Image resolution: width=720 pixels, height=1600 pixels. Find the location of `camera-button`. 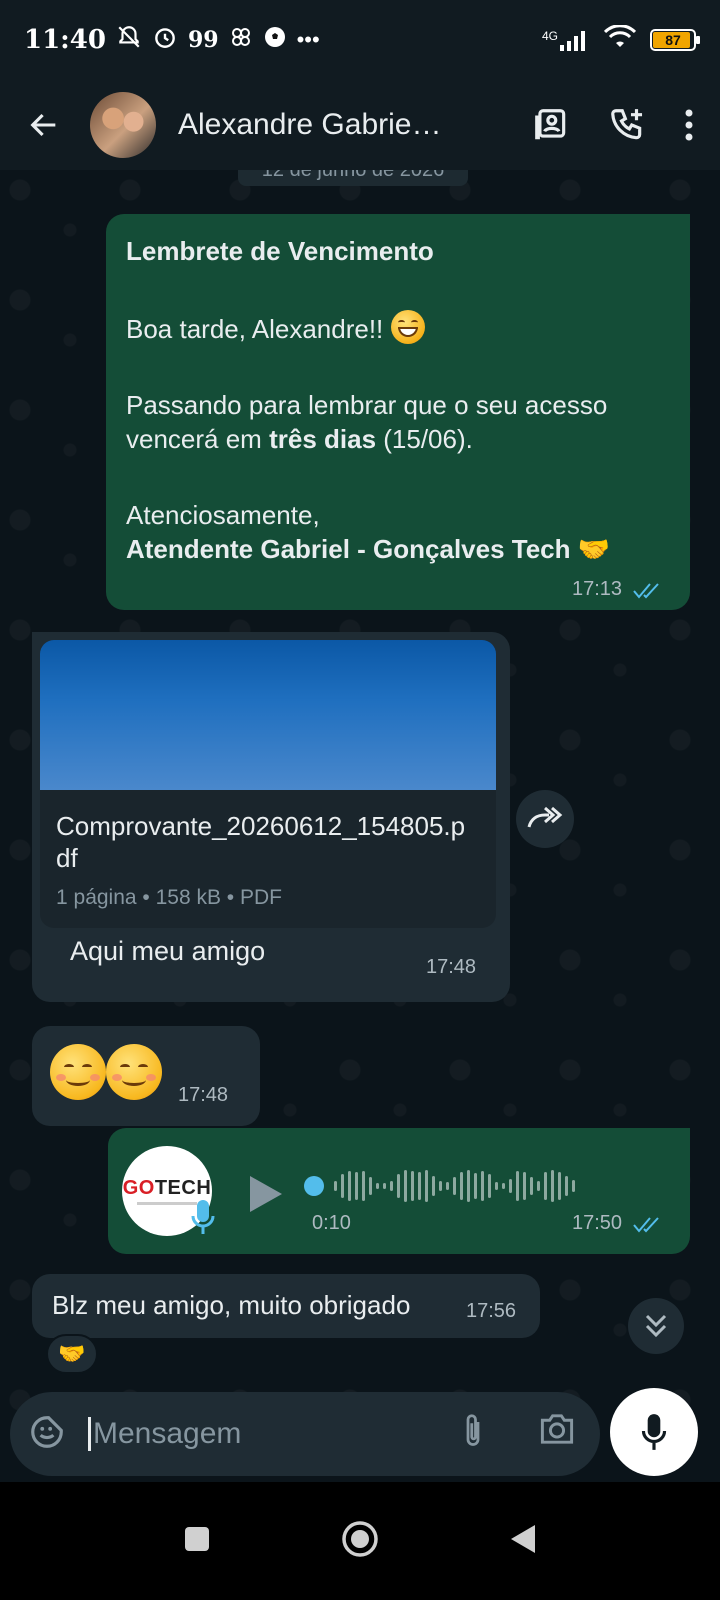

camera-button is located at coordinates (557, 1434).